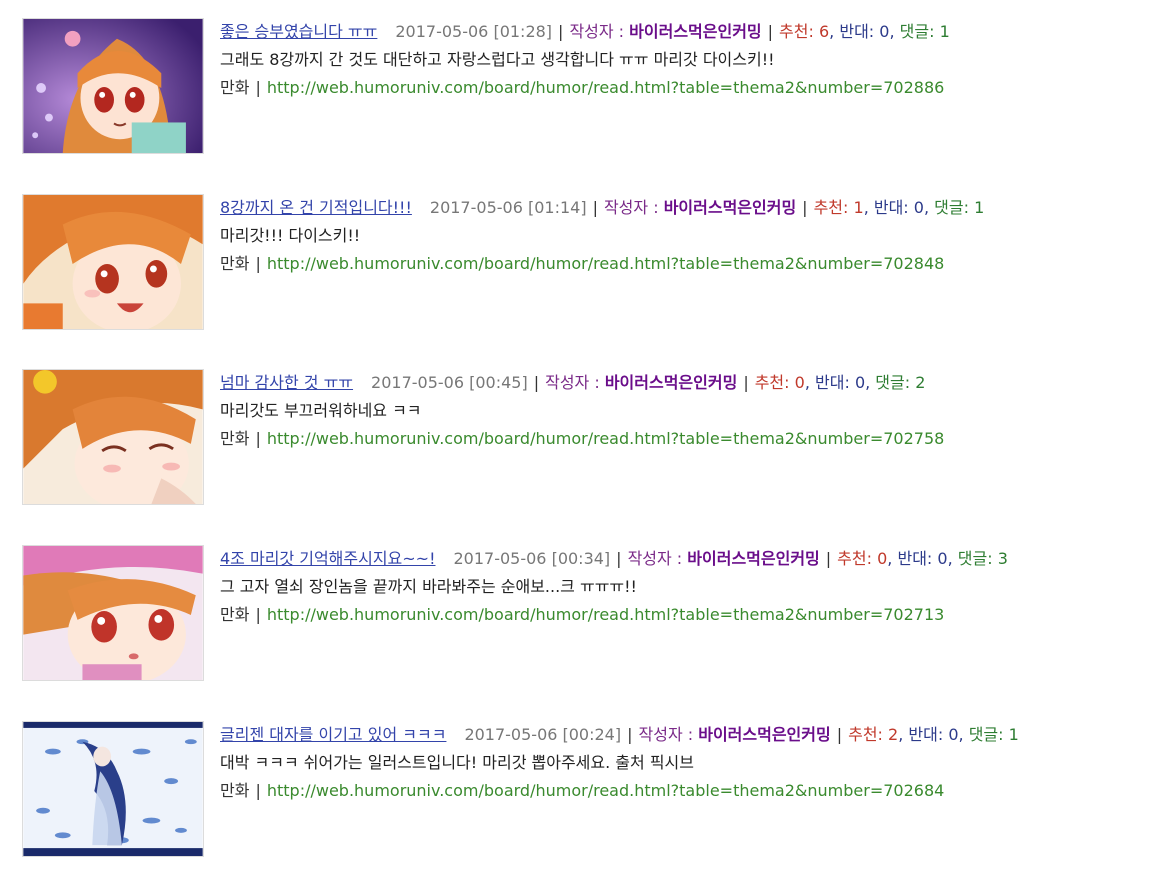  What do you see at coordinates (286, 382) in the screenshot?
I see `post-title-link: 넘마 감사한 것 ㅠㅠ` at bounding box center [286, 382].